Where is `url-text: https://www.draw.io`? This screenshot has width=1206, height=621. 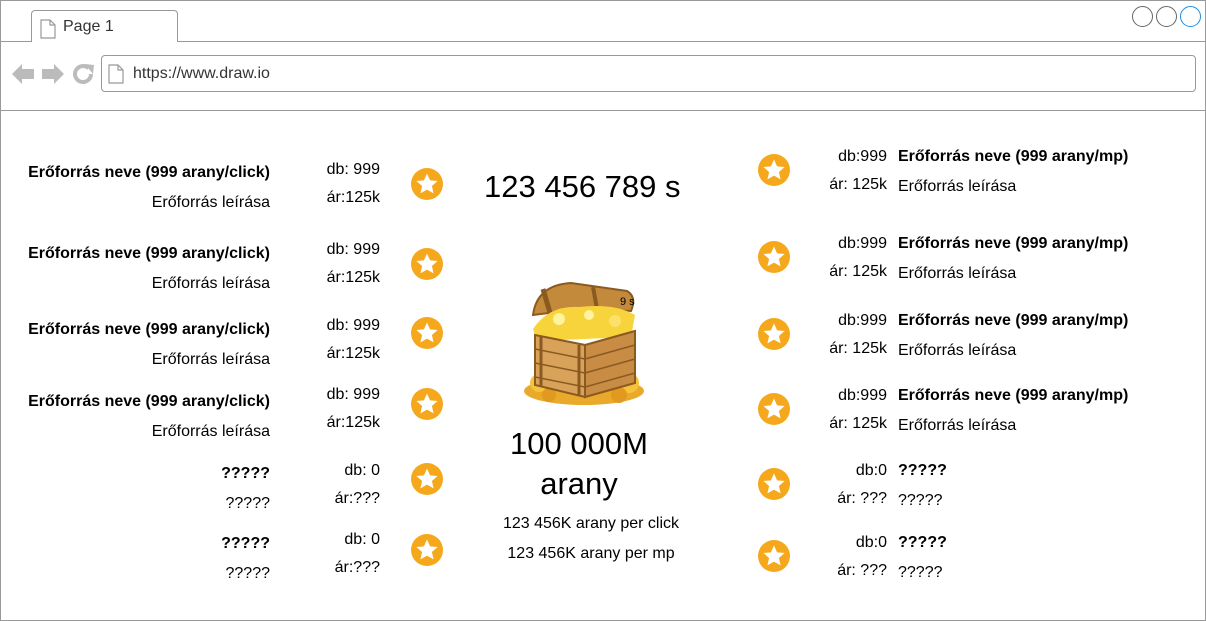 url-text: https://www.draw.io is located at coordinates (201, 73).